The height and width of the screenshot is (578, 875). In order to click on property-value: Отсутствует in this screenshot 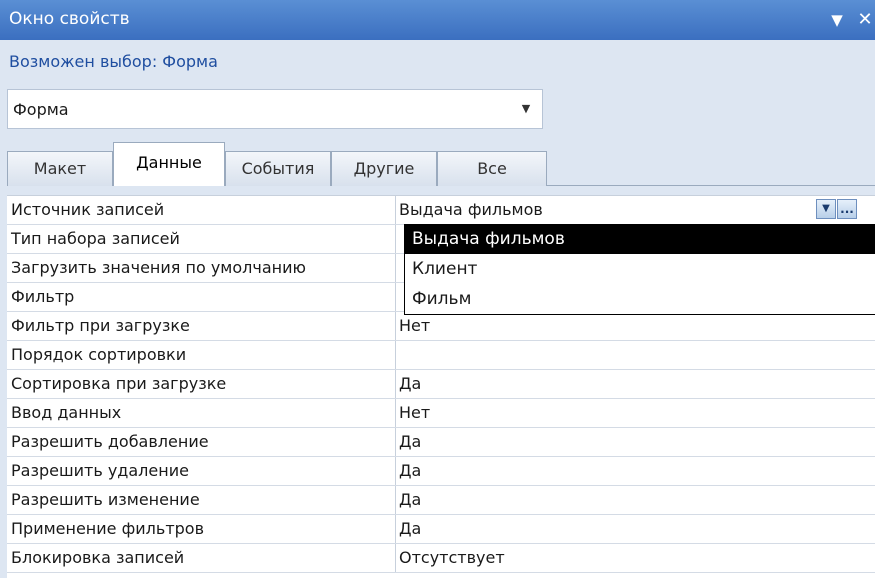, I will do `click(636, 558)`.